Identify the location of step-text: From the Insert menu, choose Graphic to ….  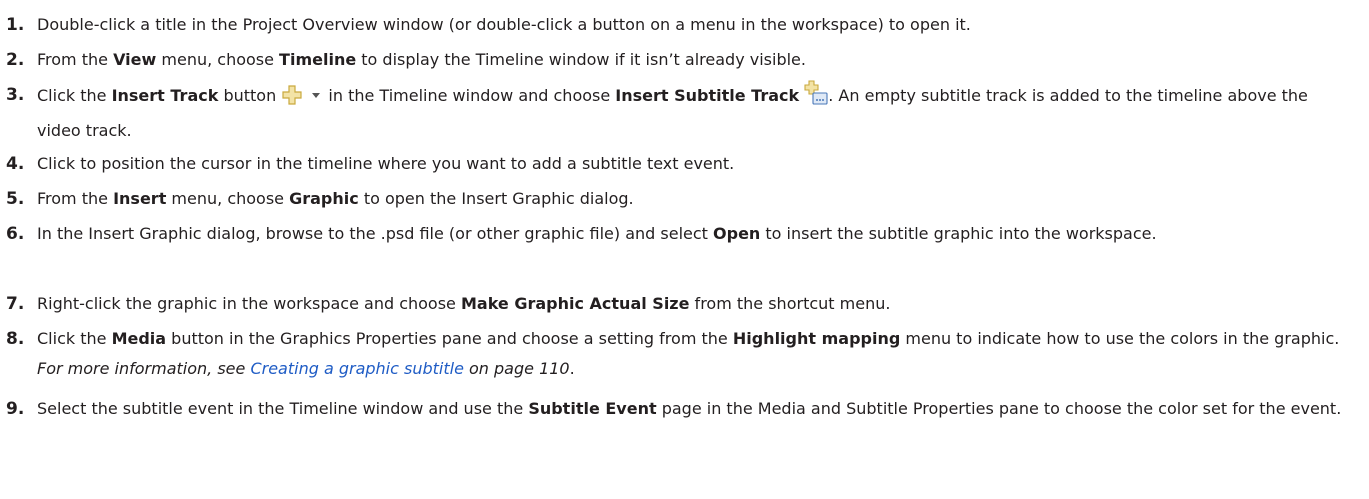
(696, 199).